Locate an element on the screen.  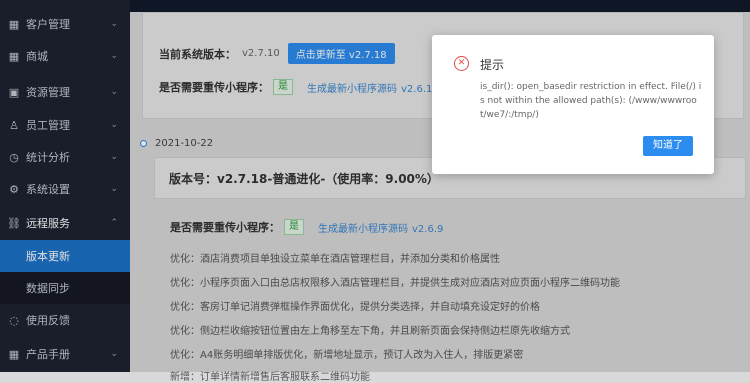
dialog-title: 提示 is located at coordinates (492, 65).